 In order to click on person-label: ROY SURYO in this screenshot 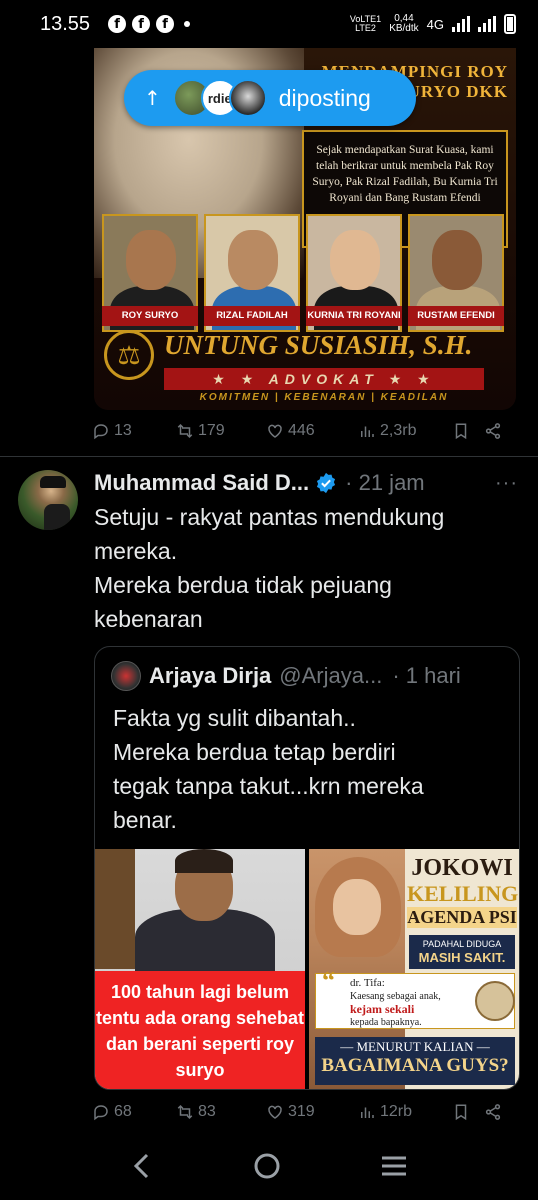, I will do `click(150, 316)`.